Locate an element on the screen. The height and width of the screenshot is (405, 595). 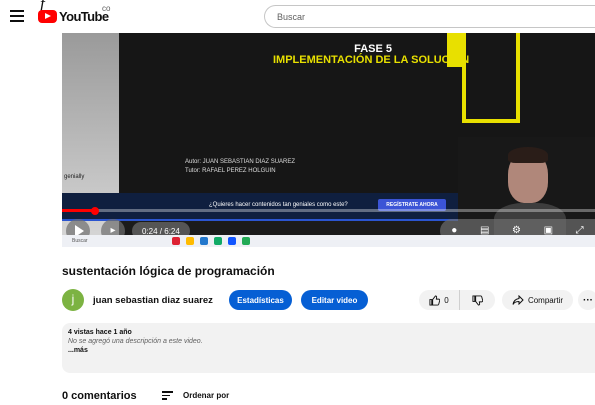
slide-heading: IMPLEMENTACIÓN DE LA SOLUCIÓN is located at coordinates (371, 60).